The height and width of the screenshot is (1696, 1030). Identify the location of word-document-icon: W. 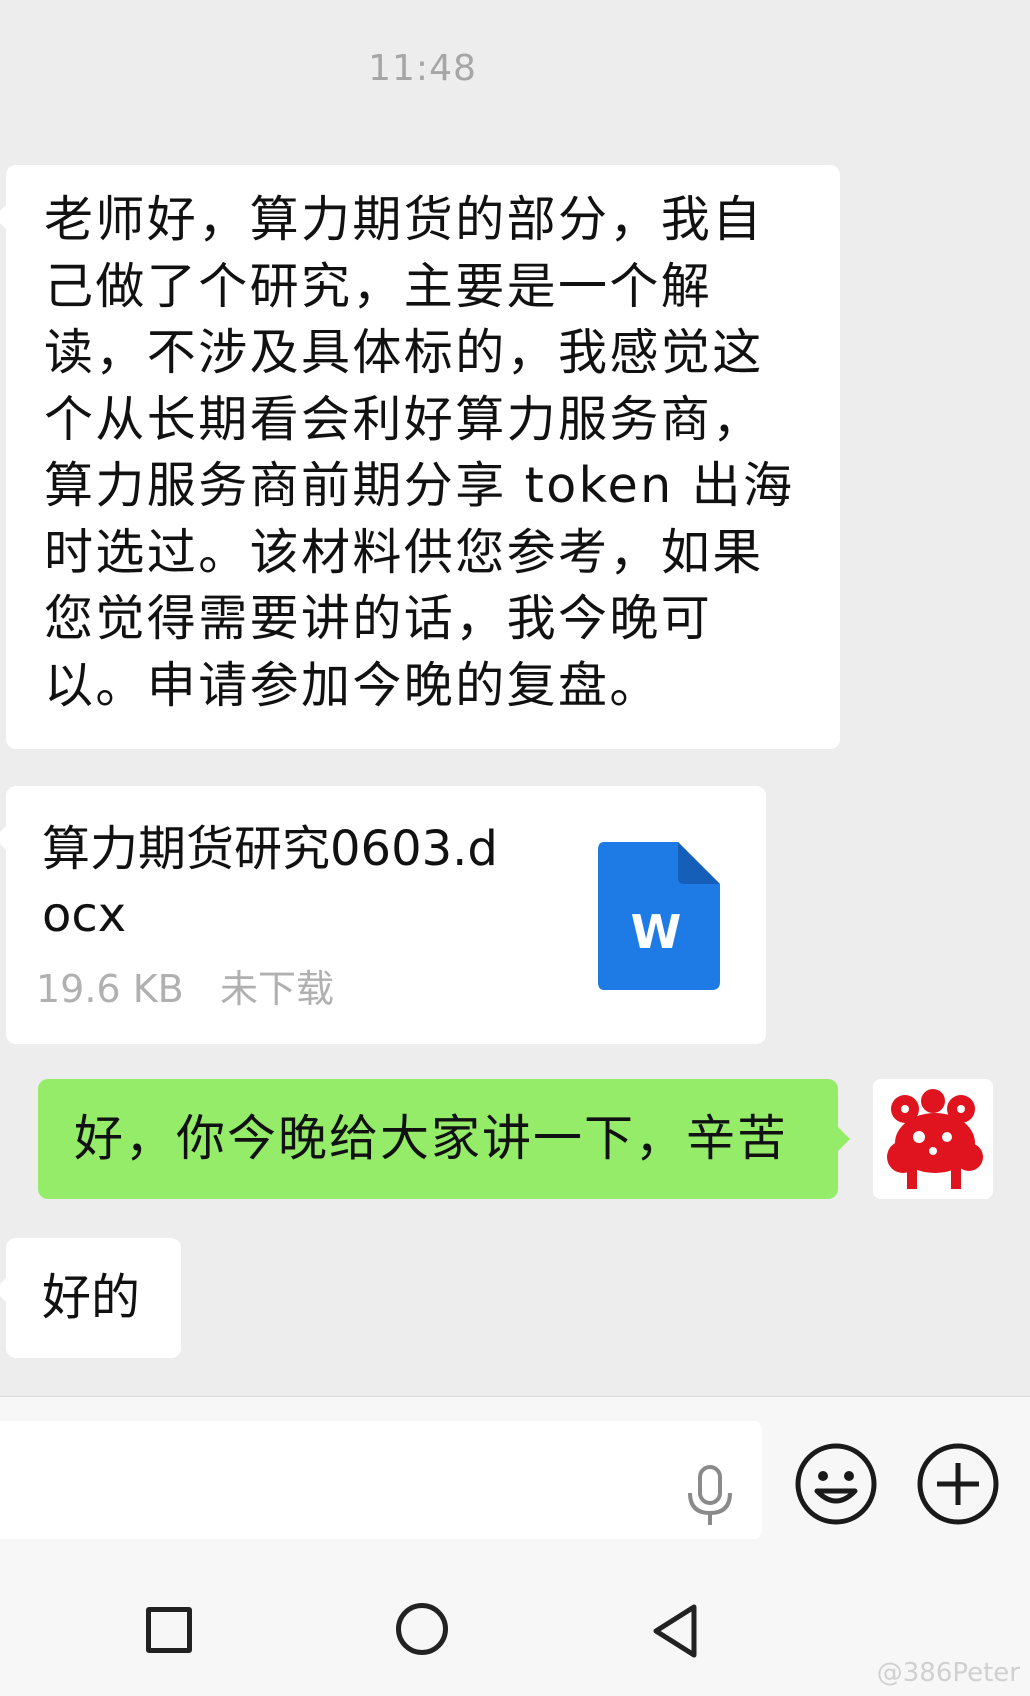
(659, 916).